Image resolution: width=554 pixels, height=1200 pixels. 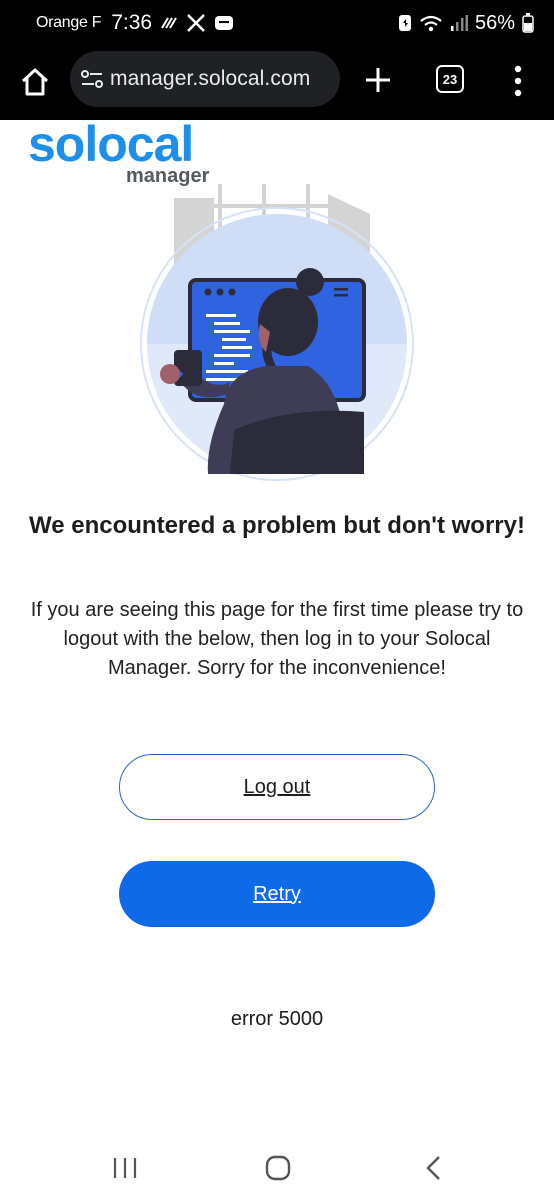 I want to click on browser-toolbar: manager.solocal.com 23, so click(x=277, y=83).